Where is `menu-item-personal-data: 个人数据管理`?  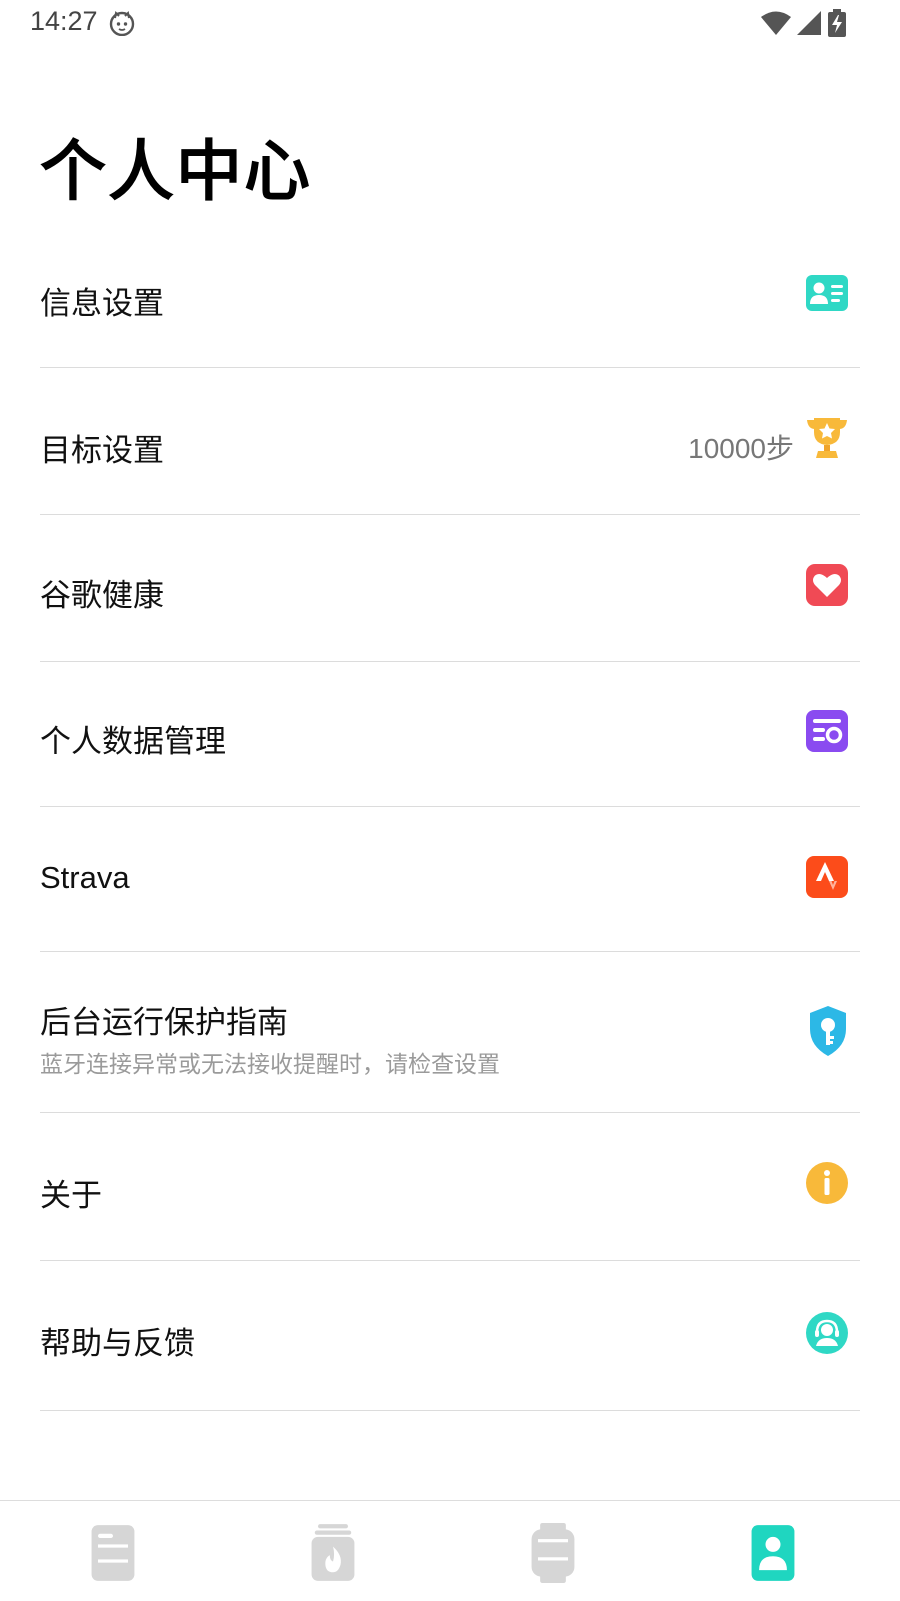
menu-item-personal-data: 个人数据管理 is located at coordinates (450, 739).